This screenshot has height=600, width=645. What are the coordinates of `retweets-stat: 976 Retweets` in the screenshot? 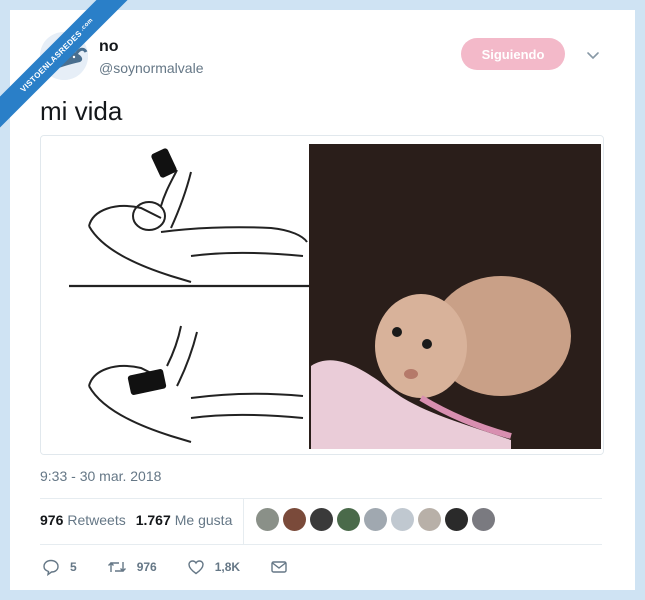 It's located at (83, 520).